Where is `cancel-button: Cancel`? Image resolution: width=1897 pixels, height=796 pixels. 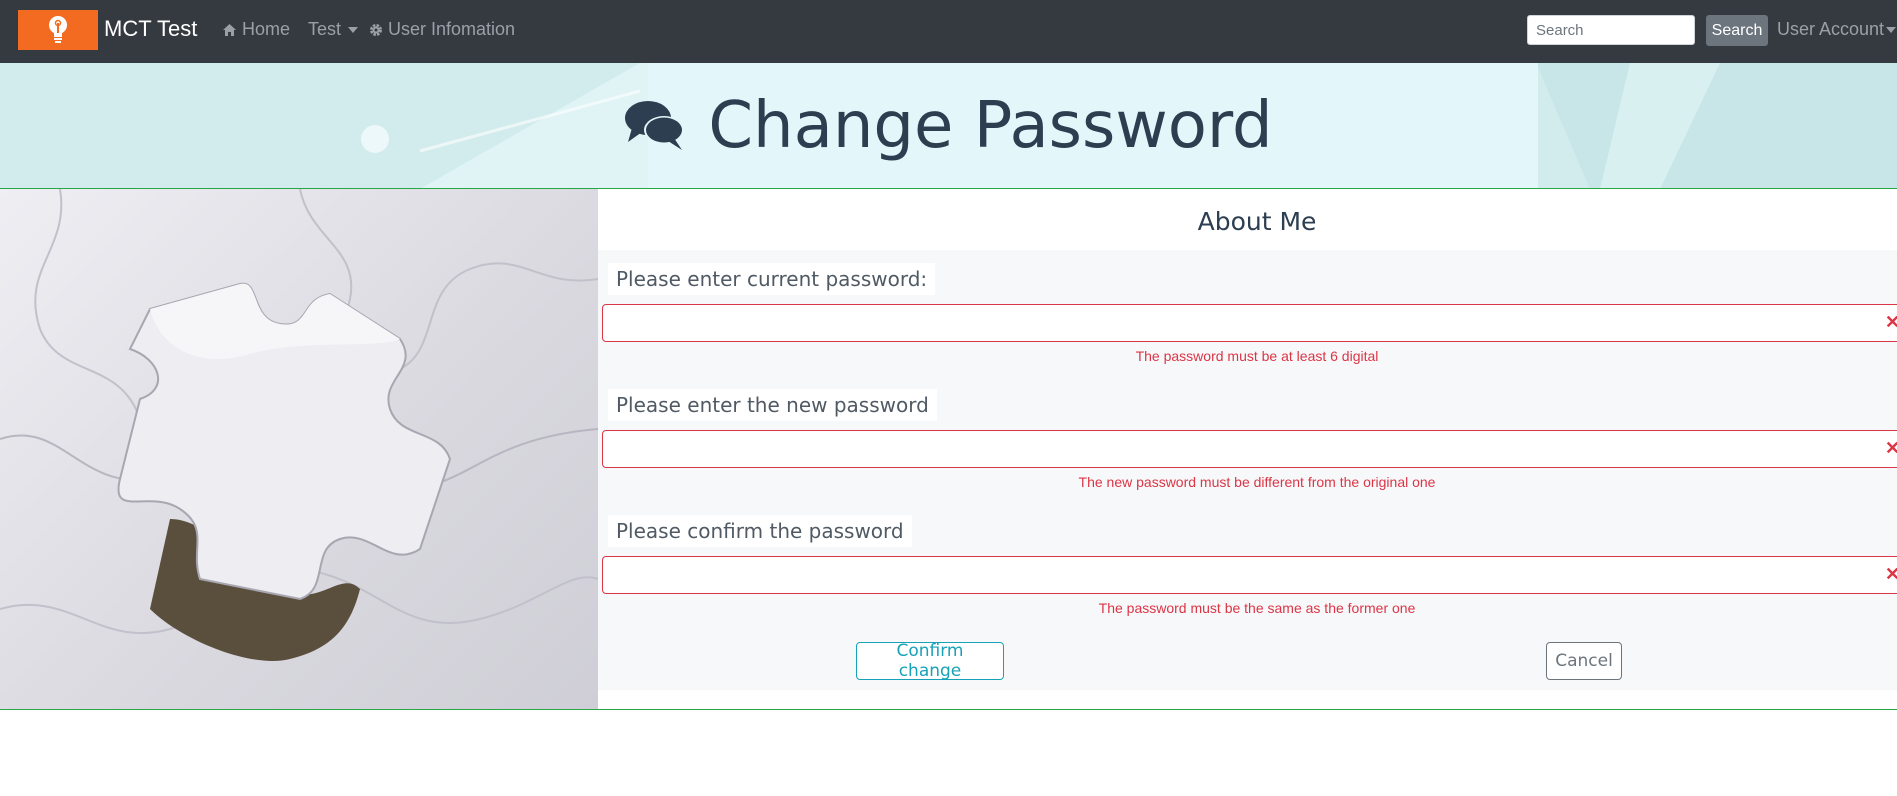 cancel-button: Cancel is located at coordinates (1584, 661).